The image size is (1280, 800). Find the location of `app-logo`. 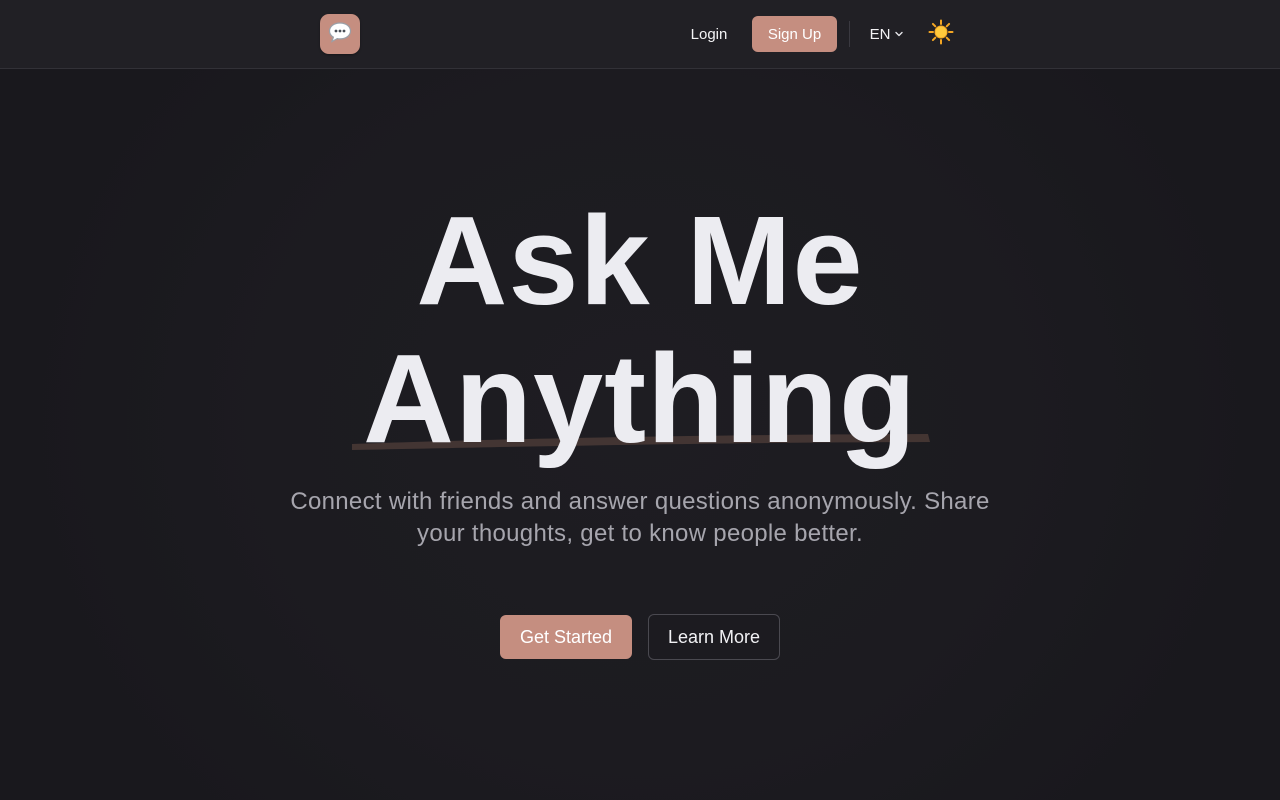

app-logo is located at coordinates (340, 34).